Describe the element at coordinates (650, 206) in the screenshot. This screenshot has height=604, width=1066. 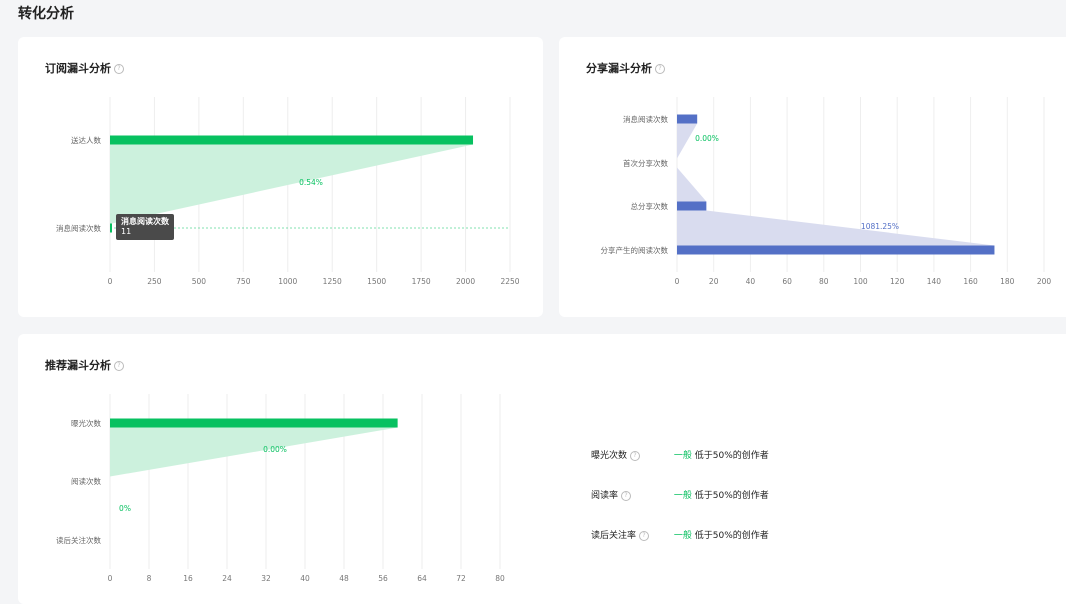
I see `category-label: 总分享次数` at that location.